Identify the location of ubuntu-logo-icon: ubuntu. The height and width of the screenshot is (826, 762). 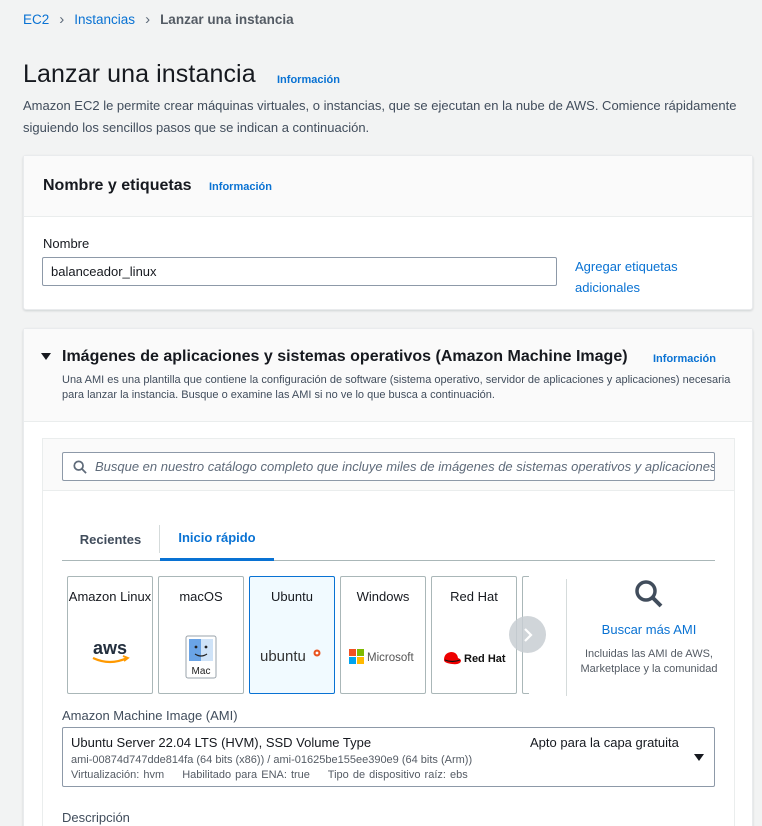
(292, 656).